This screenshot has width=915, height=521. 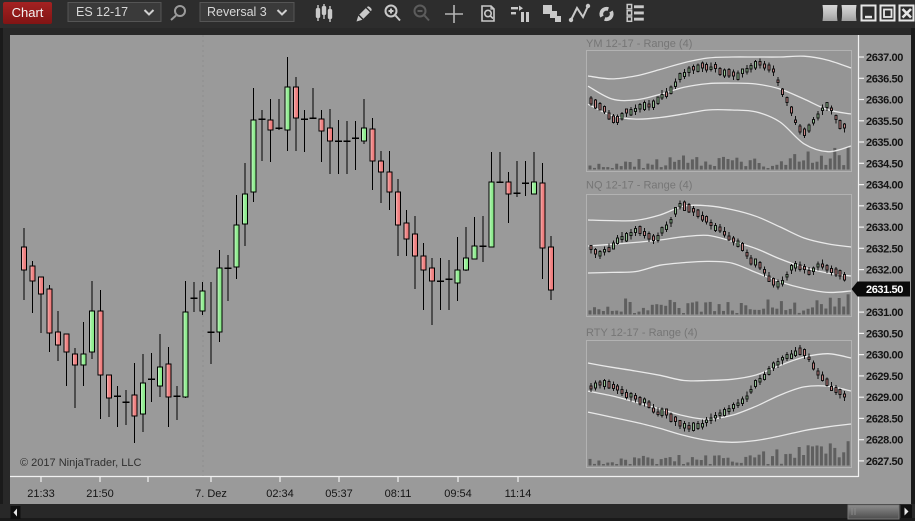 I want to click on svg-text: 2629.50, so click(x=884, y=377).